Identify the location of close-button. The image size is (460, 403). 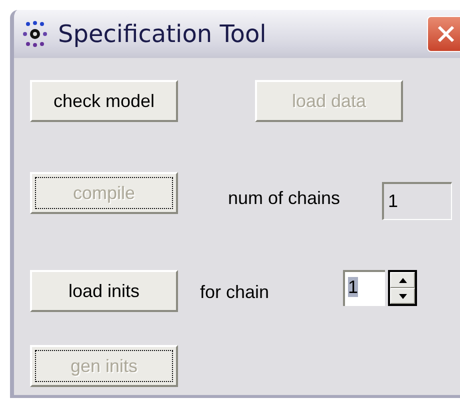
(443, 34).